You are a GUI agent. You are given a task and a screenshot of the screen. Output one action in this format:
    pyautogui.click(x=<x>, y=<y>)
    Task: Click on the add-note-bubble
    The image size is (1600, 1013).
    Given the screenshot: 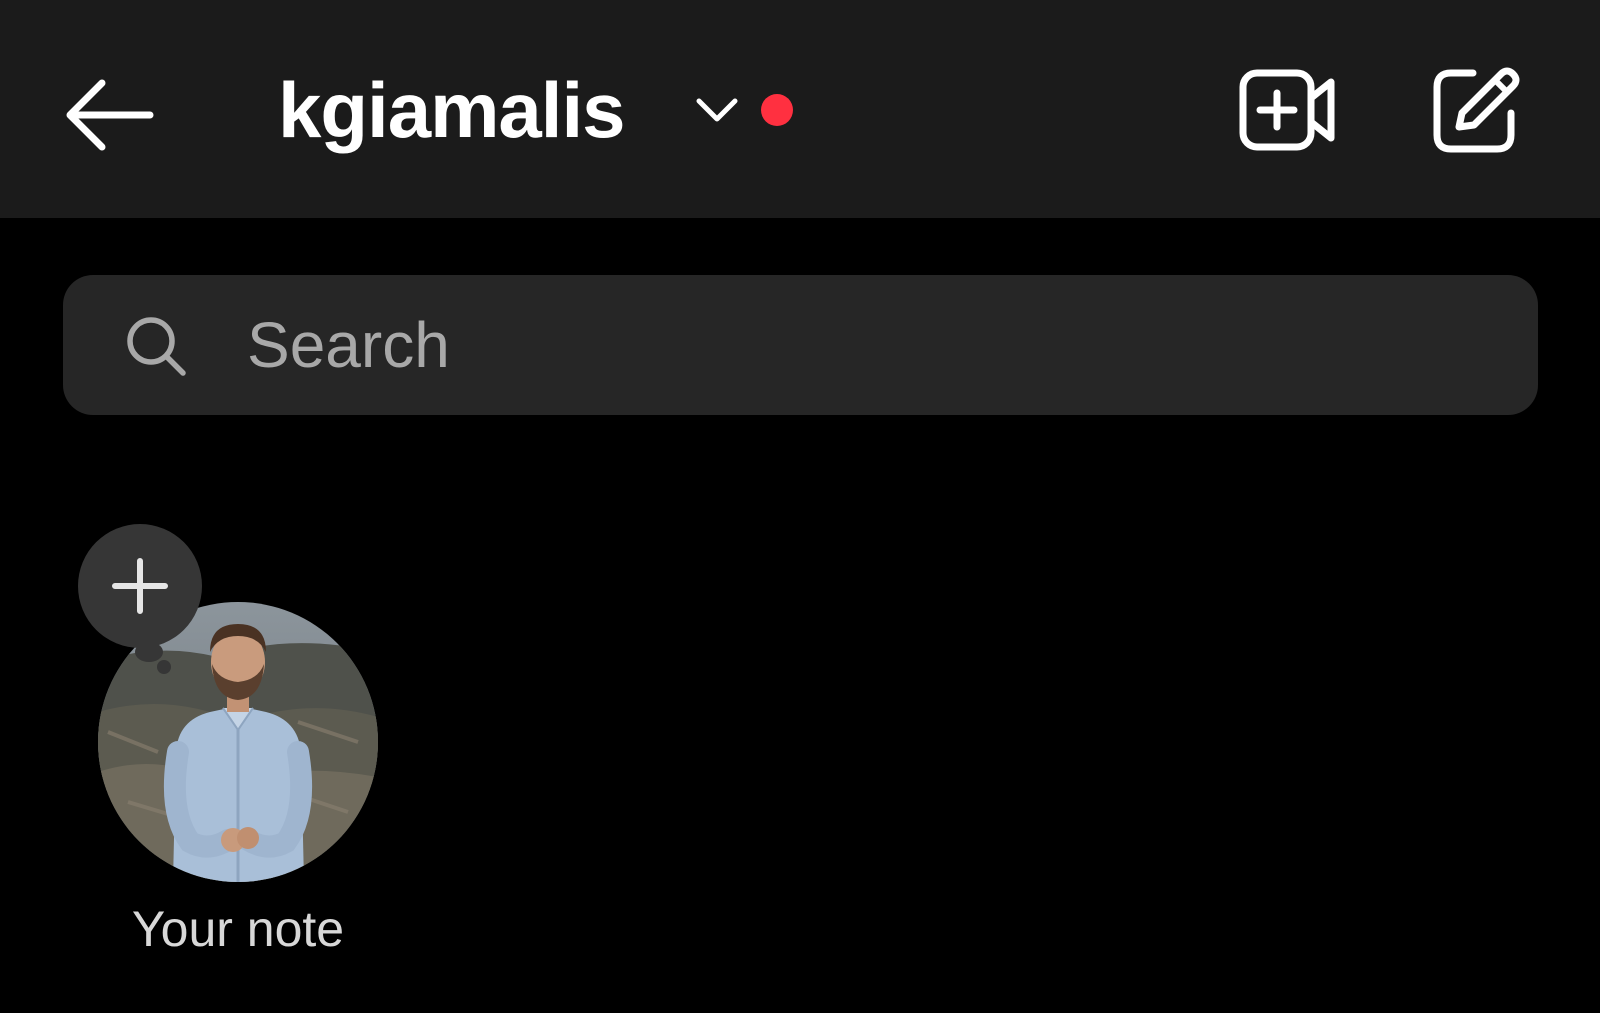 What is the action you would take?
    pyautogui.click(x=140, y=586)
    